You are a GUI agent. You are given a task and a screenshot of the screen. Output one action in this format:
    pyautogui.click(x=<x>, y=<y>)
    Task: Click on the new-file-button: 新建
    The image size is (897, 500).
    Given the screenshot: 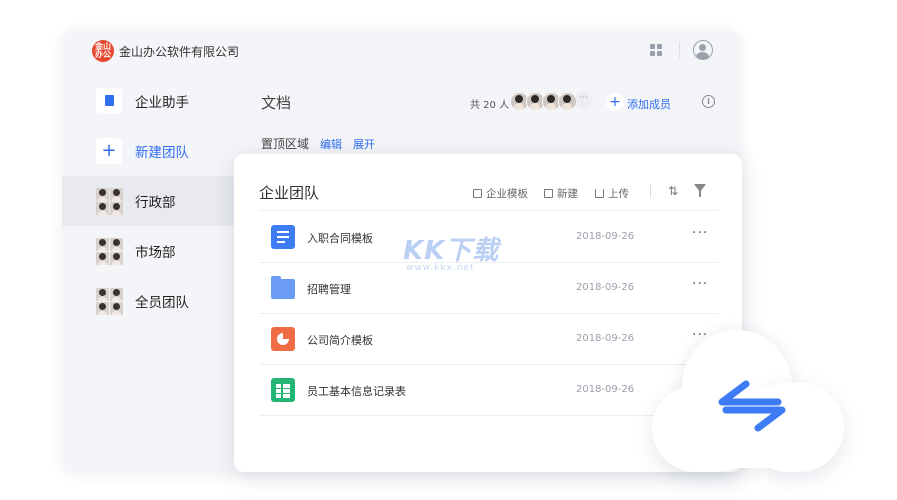 What is the action you would take?
    pyautogui.click(x=561, y=193)
    